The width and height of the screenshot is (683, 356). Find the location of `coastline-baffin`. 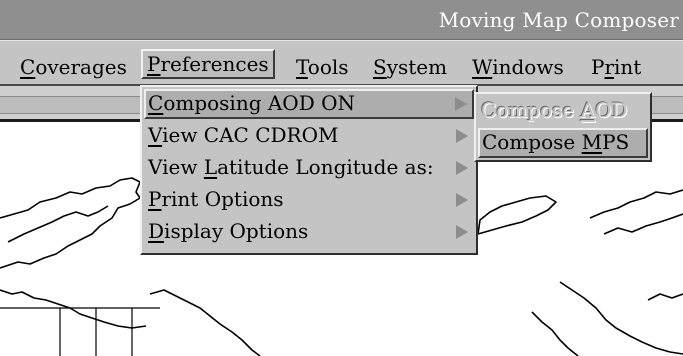

coastline-baffin is located at coordinates (205, 322).